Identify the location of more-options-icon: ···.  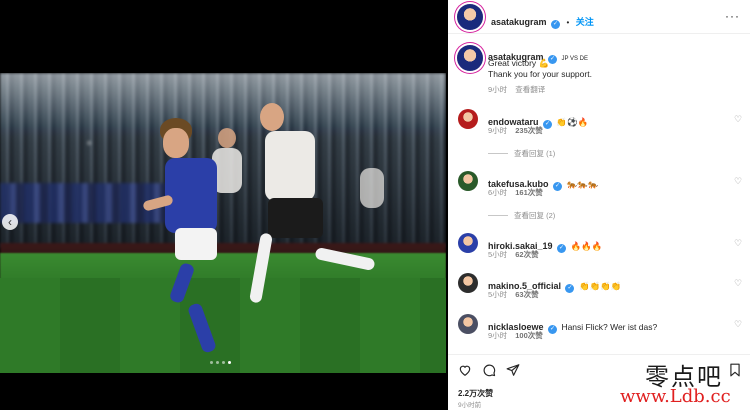
(732, 16).